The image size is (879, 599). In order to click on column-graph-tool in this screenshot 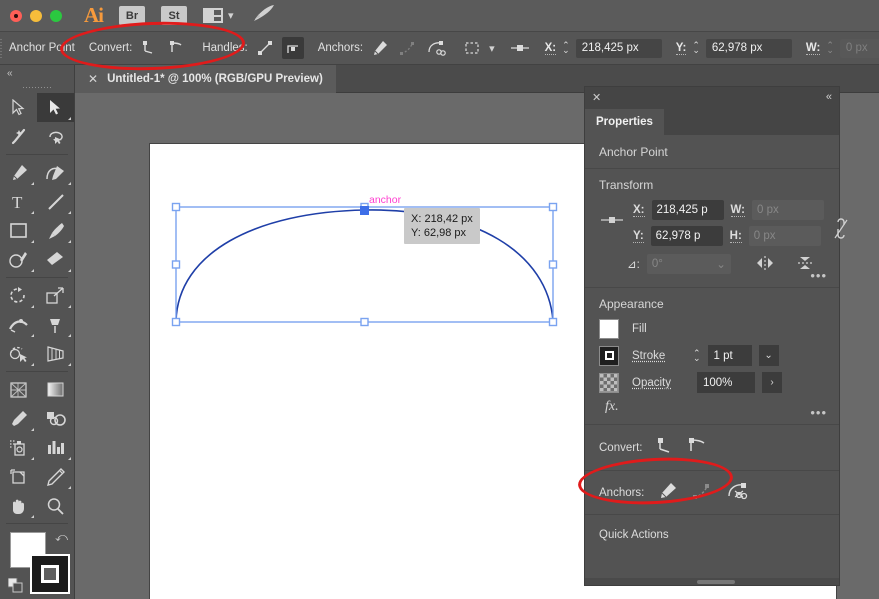, I will do `click(55, 447)`.